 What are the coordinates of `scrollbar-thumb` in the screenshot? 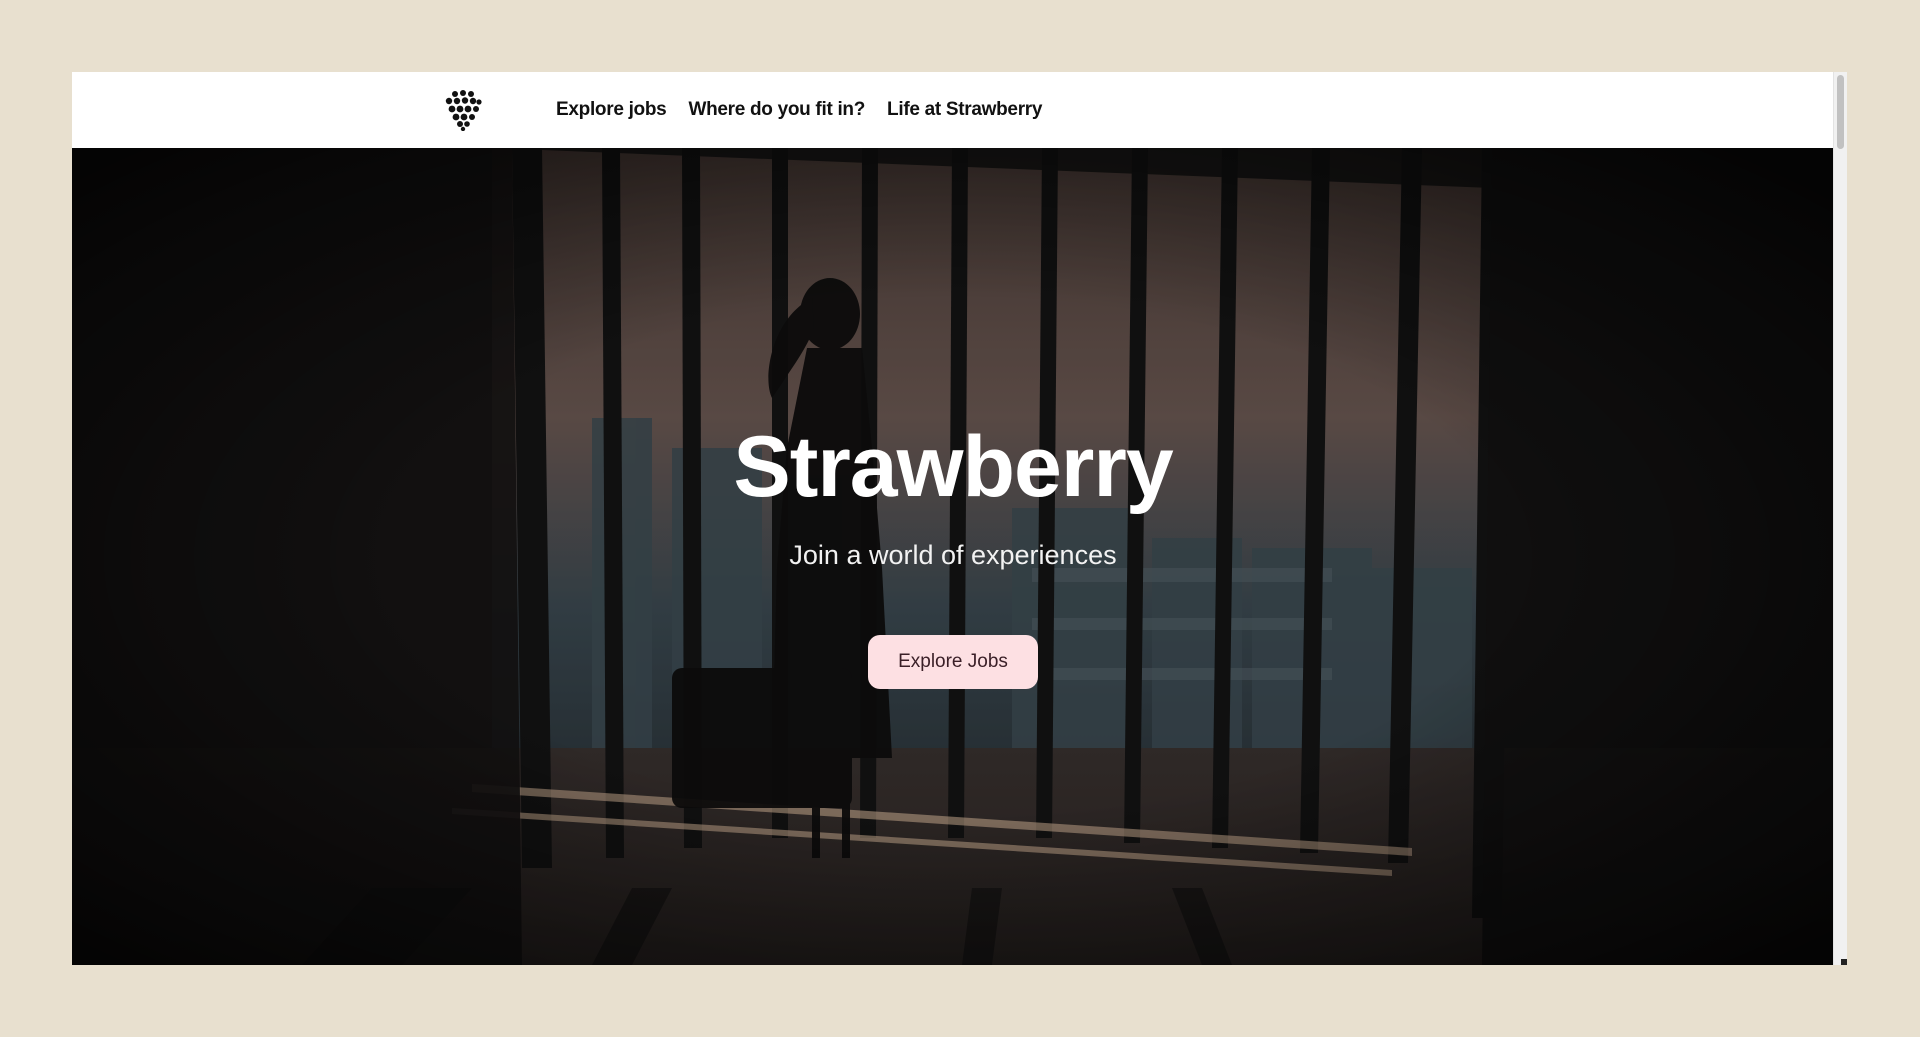 It's located at (1840, 112).